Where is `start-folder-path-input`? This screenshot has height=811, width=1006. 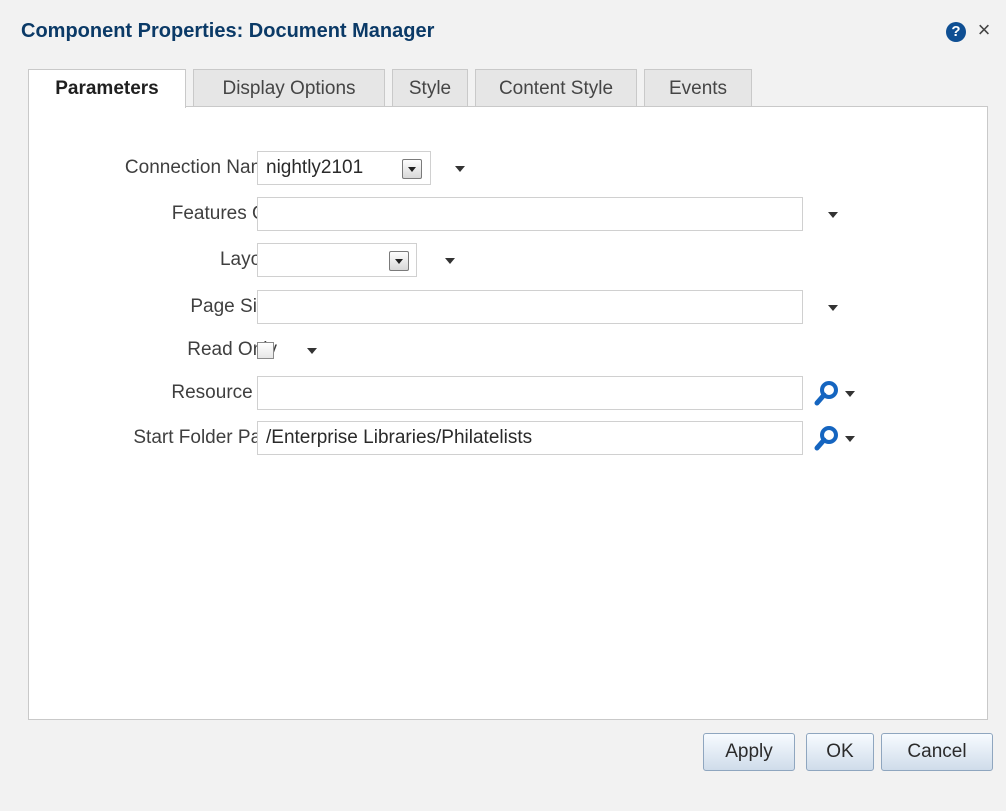
start-folder-path-input is located at coordinates (530, 438).